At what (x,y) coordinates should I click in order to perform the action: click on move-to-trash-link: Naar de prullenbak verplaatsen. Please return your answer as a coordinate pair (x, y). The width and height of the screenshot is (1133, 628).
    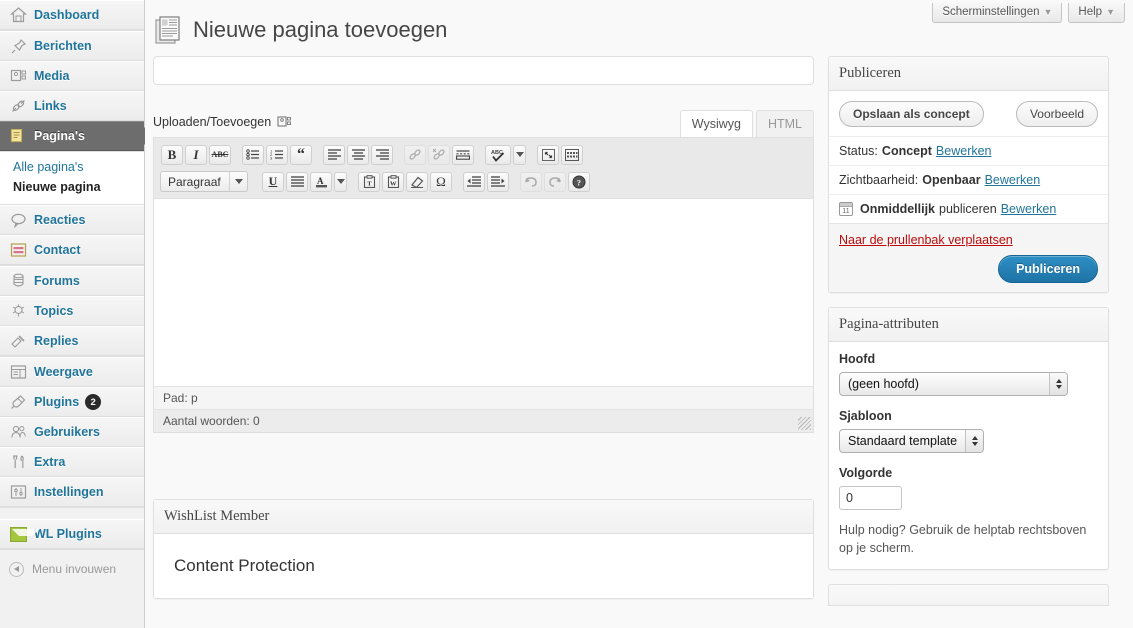
    Looking at the image, I should click on (968, 240).